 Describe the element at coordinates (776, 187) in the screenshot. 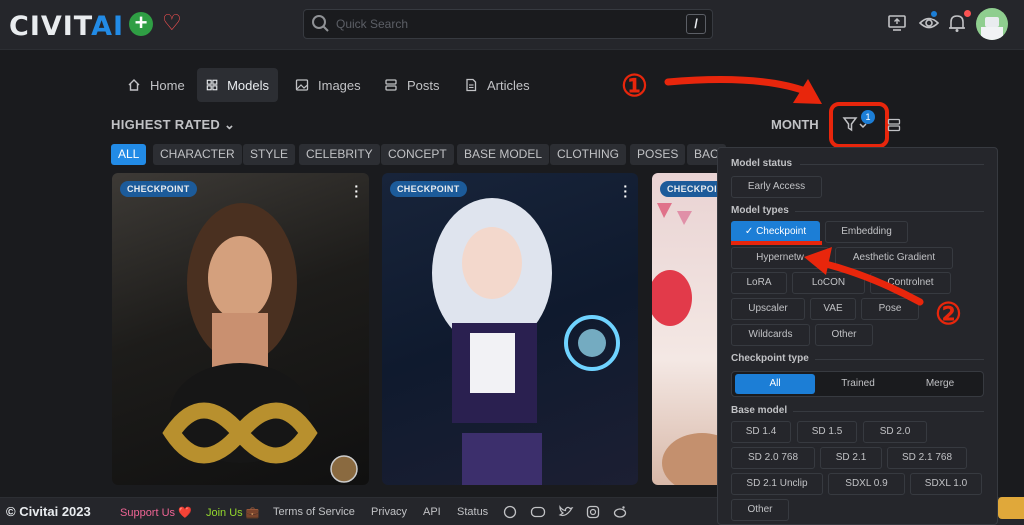

I see `filter-early-access: Early Access` at that location.